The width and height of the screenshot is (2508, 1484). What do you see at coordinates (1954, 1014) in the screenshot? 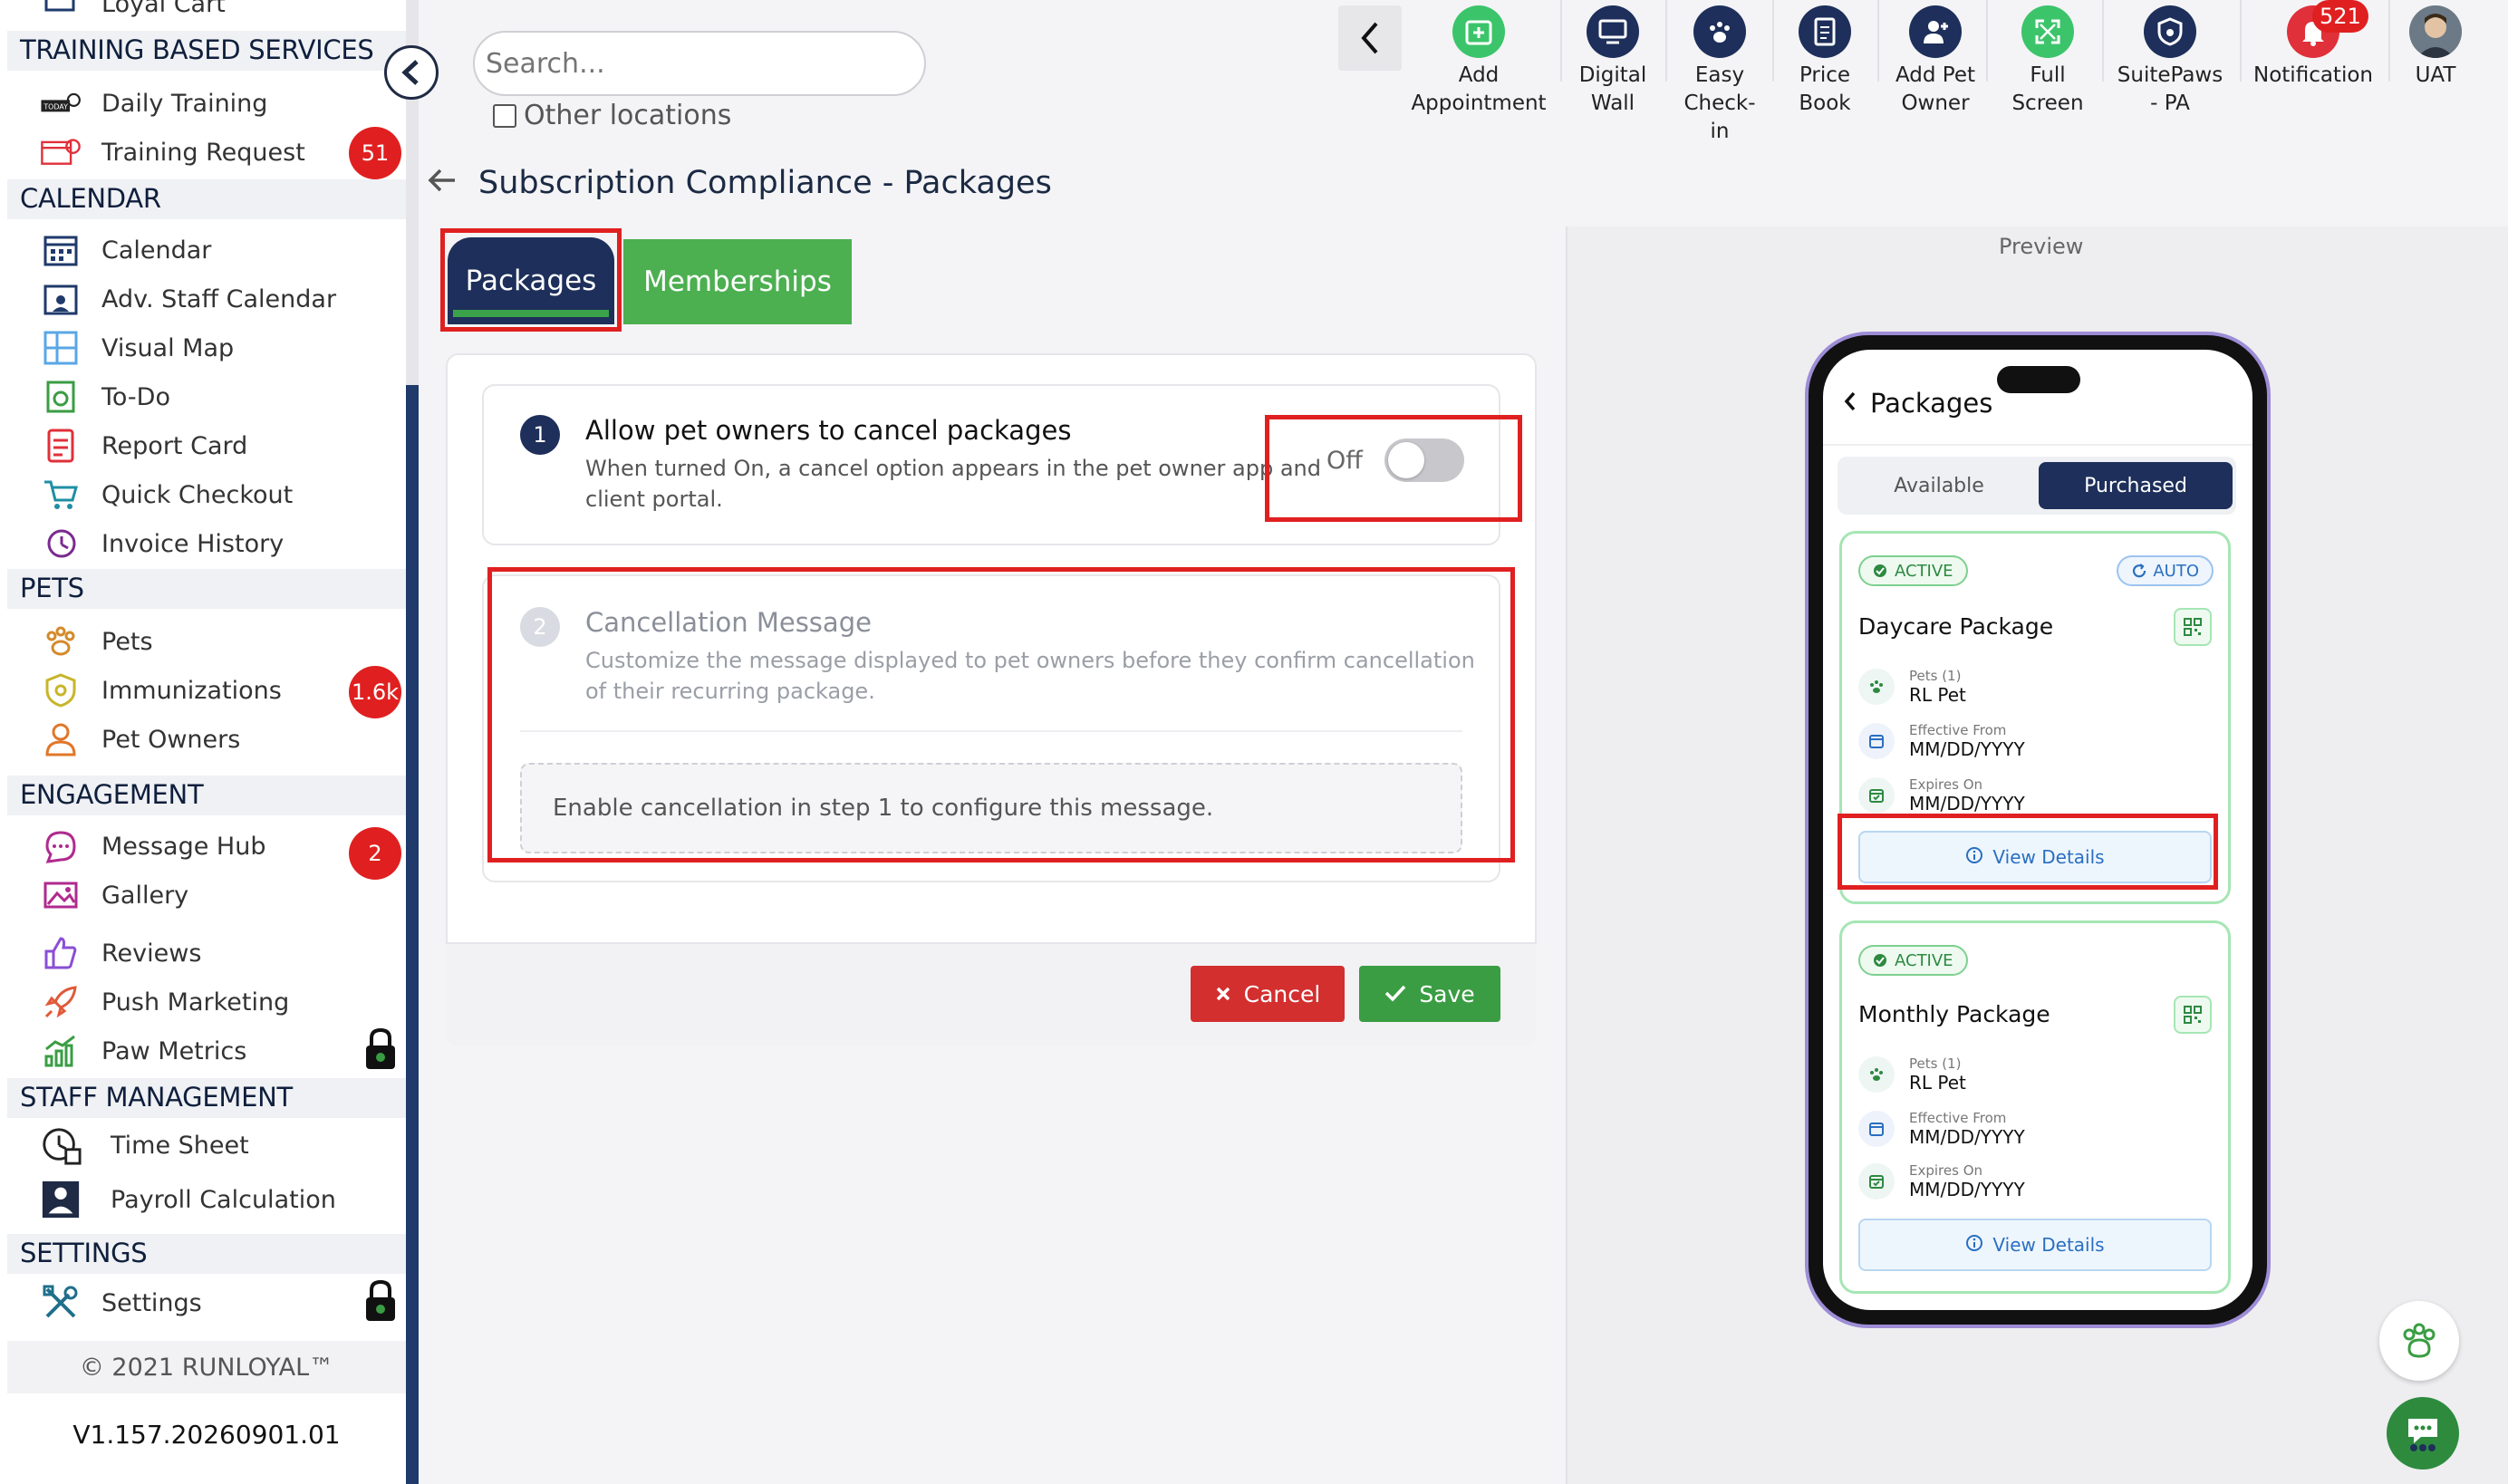
I see `package-name: Monthly Package` at bounding box center [1954, 1014].